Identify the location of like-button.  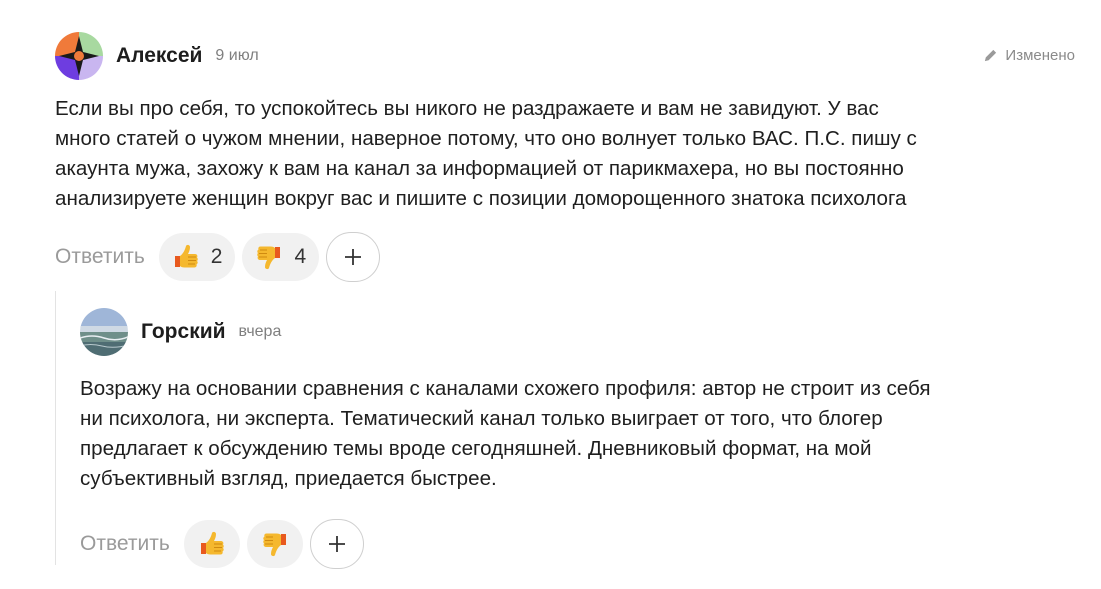
(211, 544).